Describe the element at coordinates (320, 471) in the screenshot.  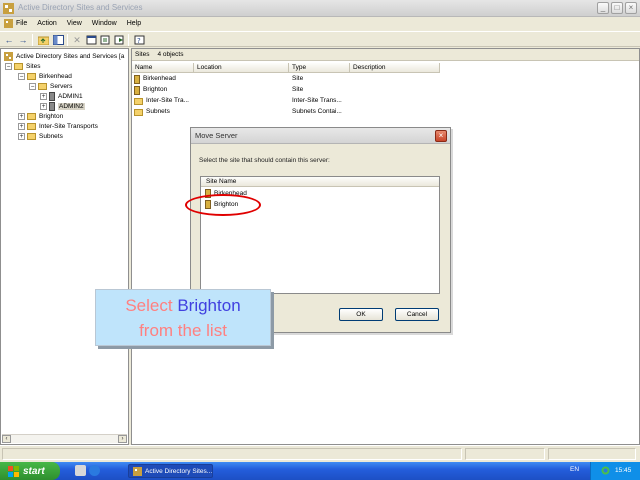
I see `taskbar: start Active Directory Sites... EN 15:45` at that location.